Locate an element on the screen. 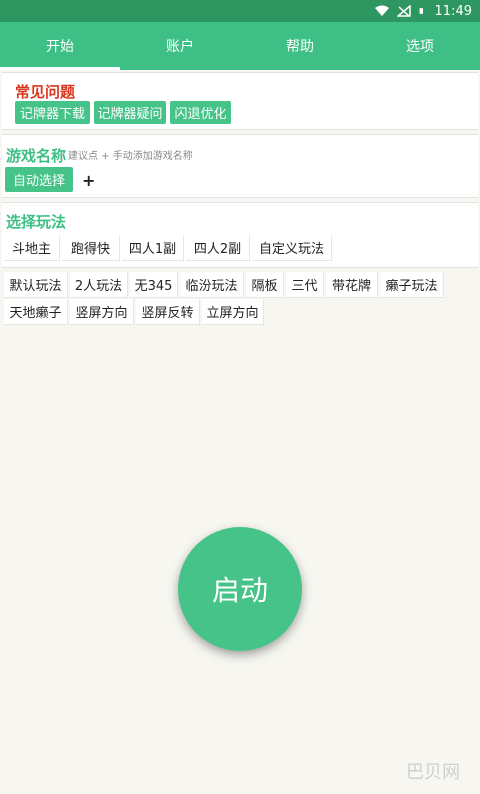 This screenshot has height=794, width=480. tab-start: 开始 is located at coordinates (60, 46).